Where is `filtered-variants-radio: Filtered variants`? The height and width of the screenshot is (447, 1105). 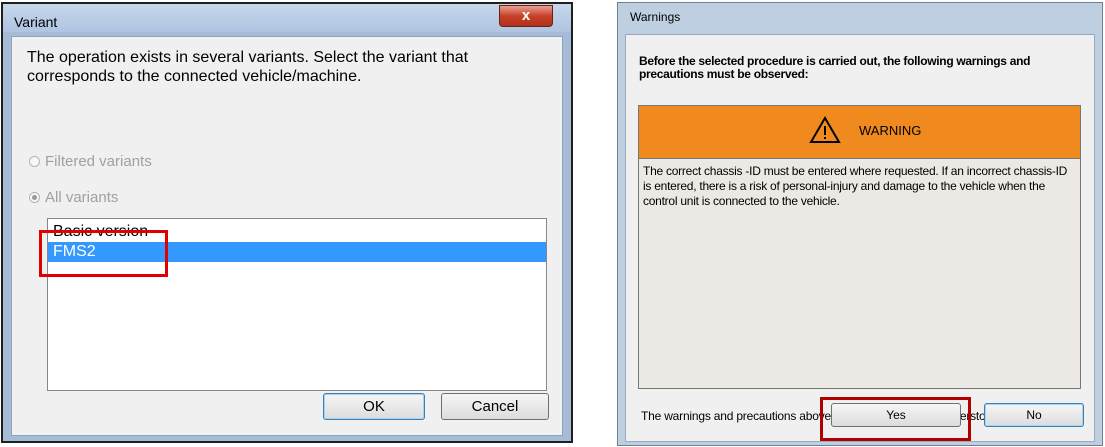
filtered-variants-radio: Filtered variants is located at coordinates (90, 161).